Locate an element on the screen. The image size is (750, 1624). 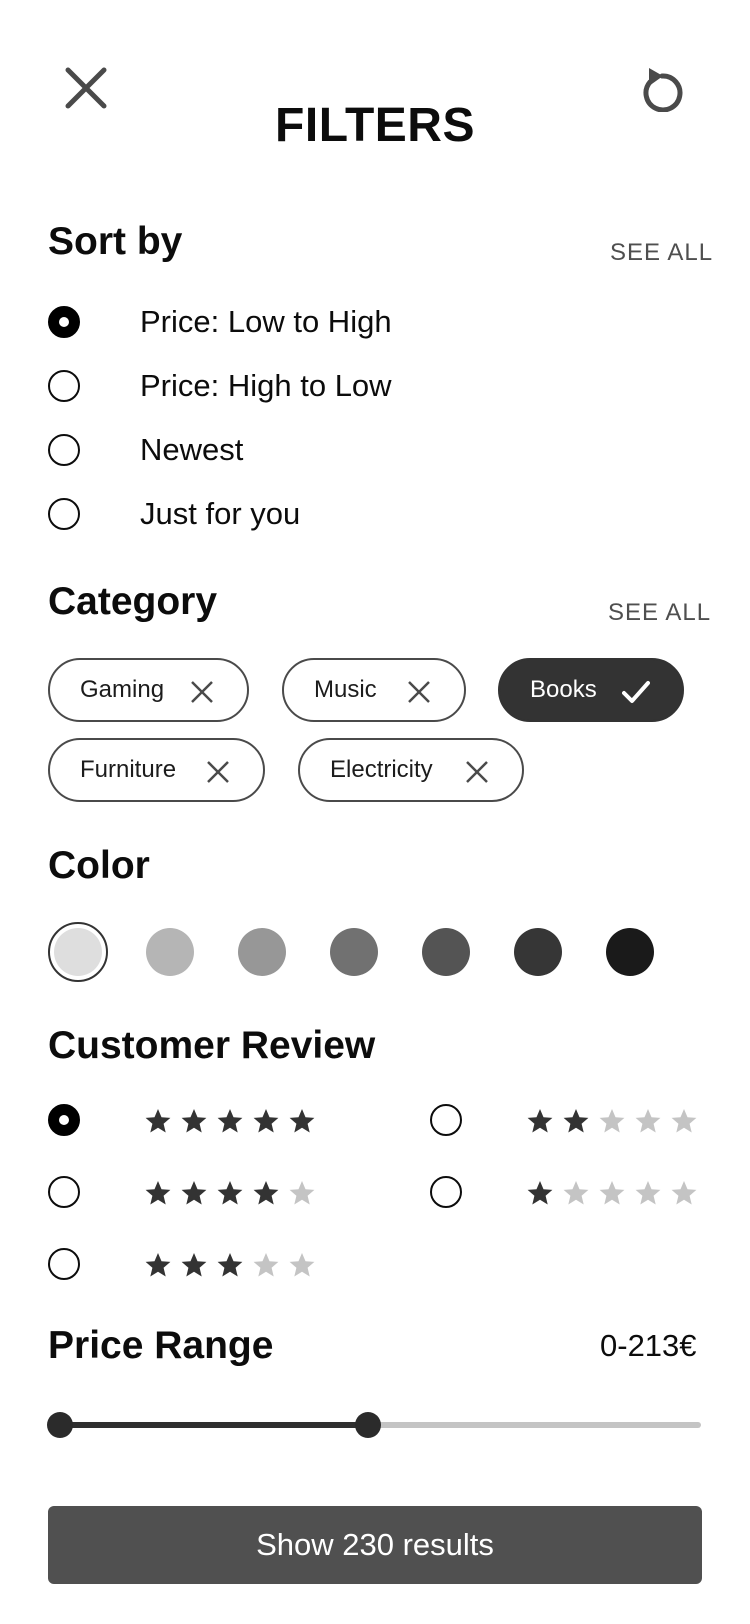
category-chip-electricity: Electricity is located at coordinates (411, 770).